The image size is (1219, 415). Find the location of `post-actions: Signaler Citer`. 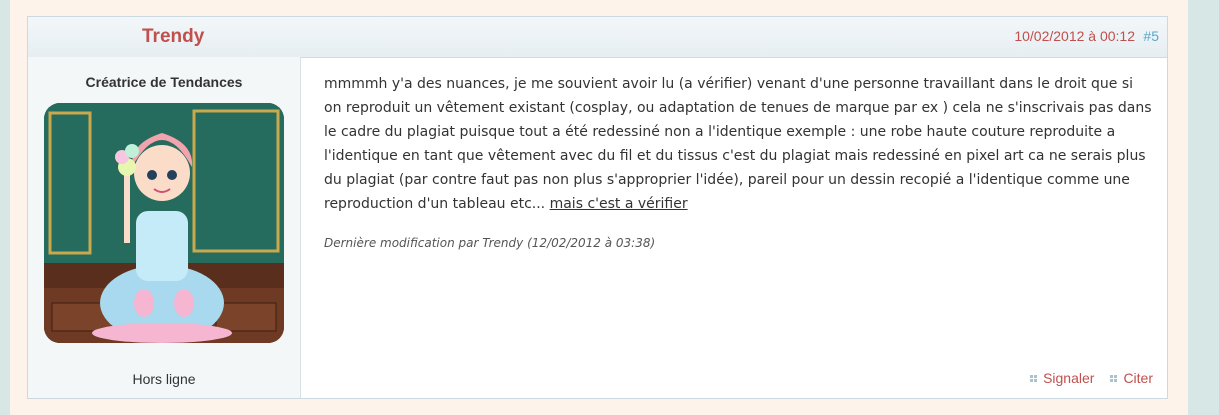

post-actions: Signaler Citer is located at coordinates (1091, 378).